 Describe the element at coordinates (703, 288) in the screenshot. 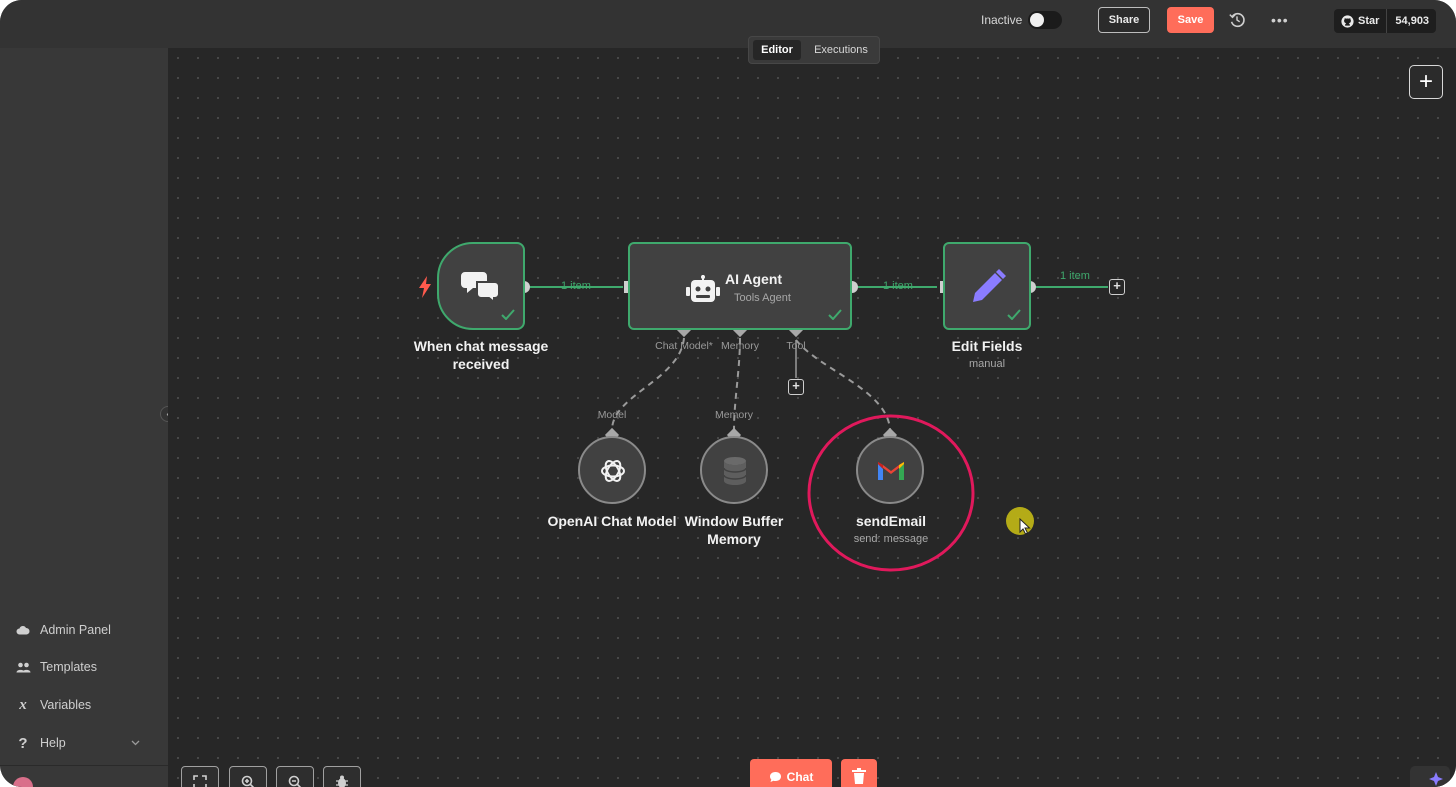

I see `robot-icon` at that location.